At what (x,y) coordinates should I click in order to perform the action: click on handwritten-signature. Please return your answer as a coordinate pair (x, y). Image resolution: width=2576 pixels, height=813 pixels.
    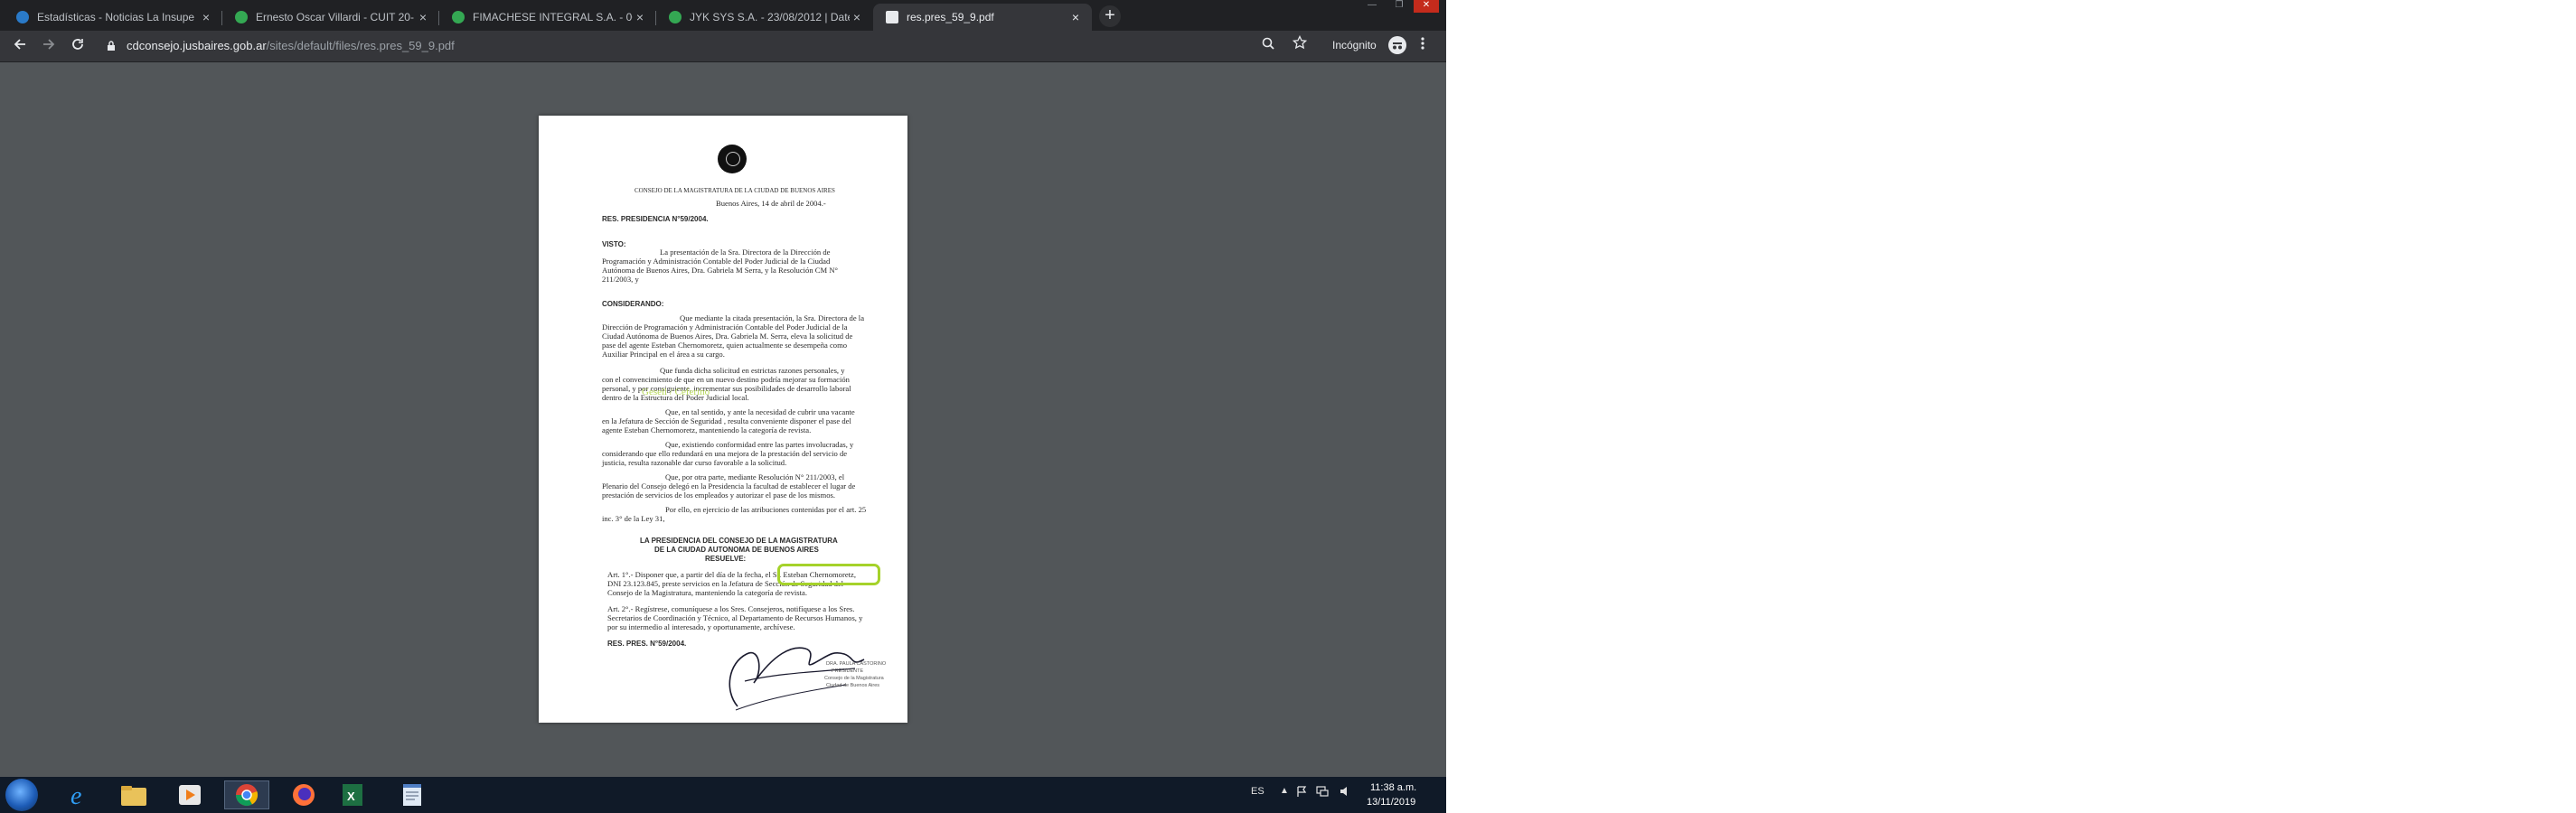
    Looking at the image, I should click on (797, 679).